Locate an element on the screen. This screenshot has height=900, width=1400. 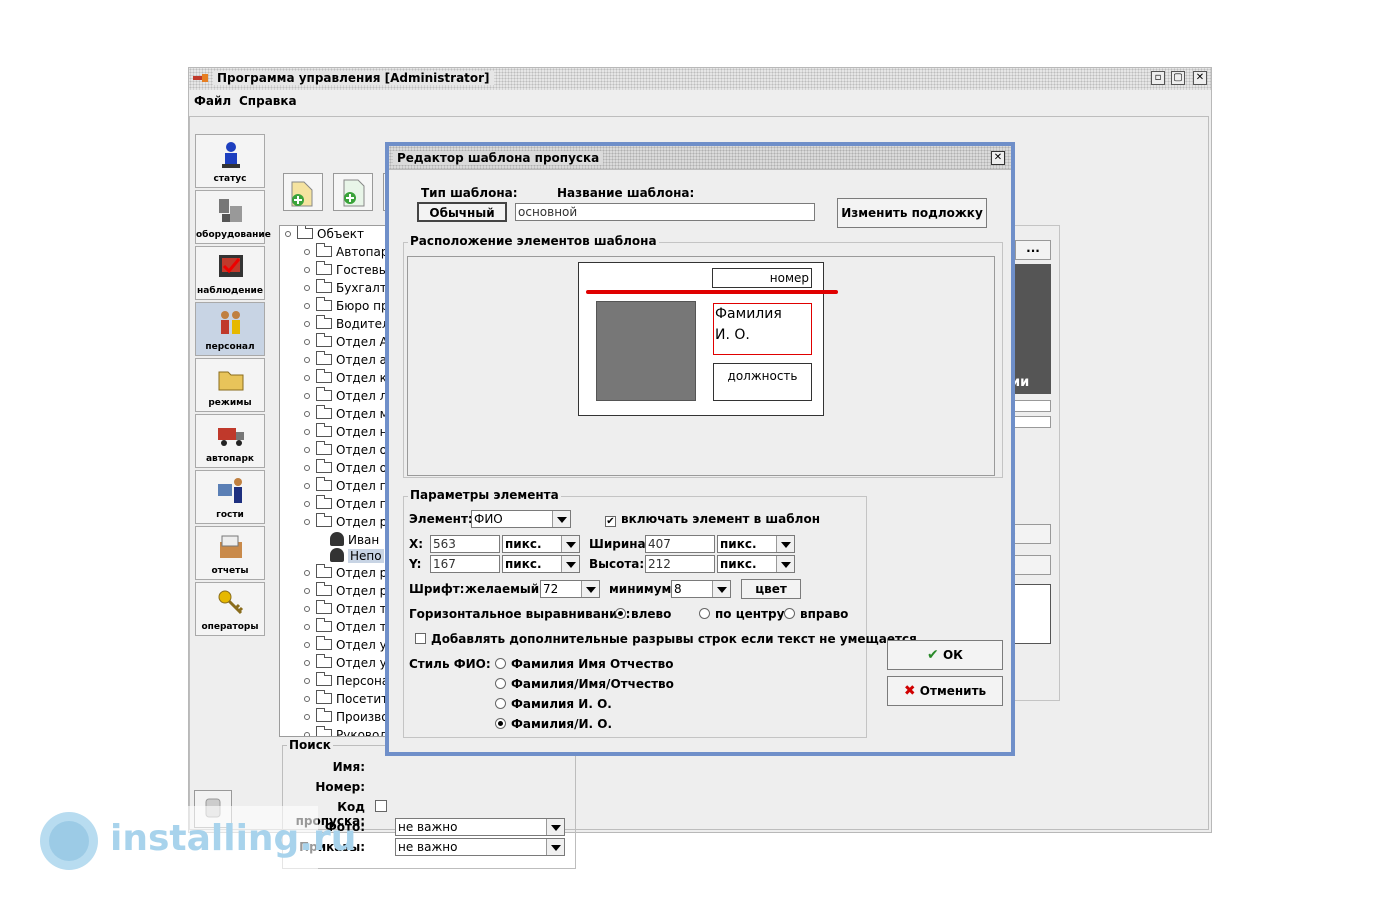
sidebar-item-operators: операторы is located at coordinates (230, 609).